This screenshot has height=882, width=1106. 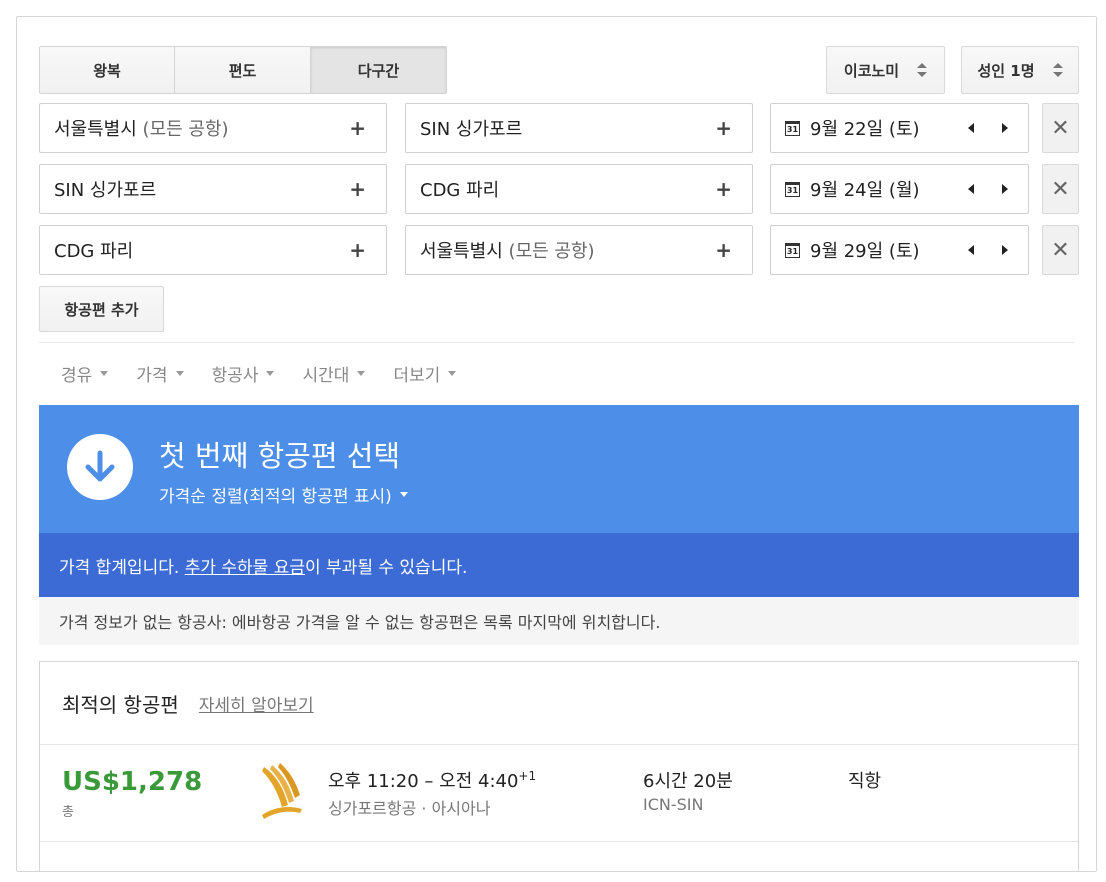 What do you see at coordinates (865, 781) in the screenshot?
I see `flight-stops: 직항` at bounding box center [865, 781].